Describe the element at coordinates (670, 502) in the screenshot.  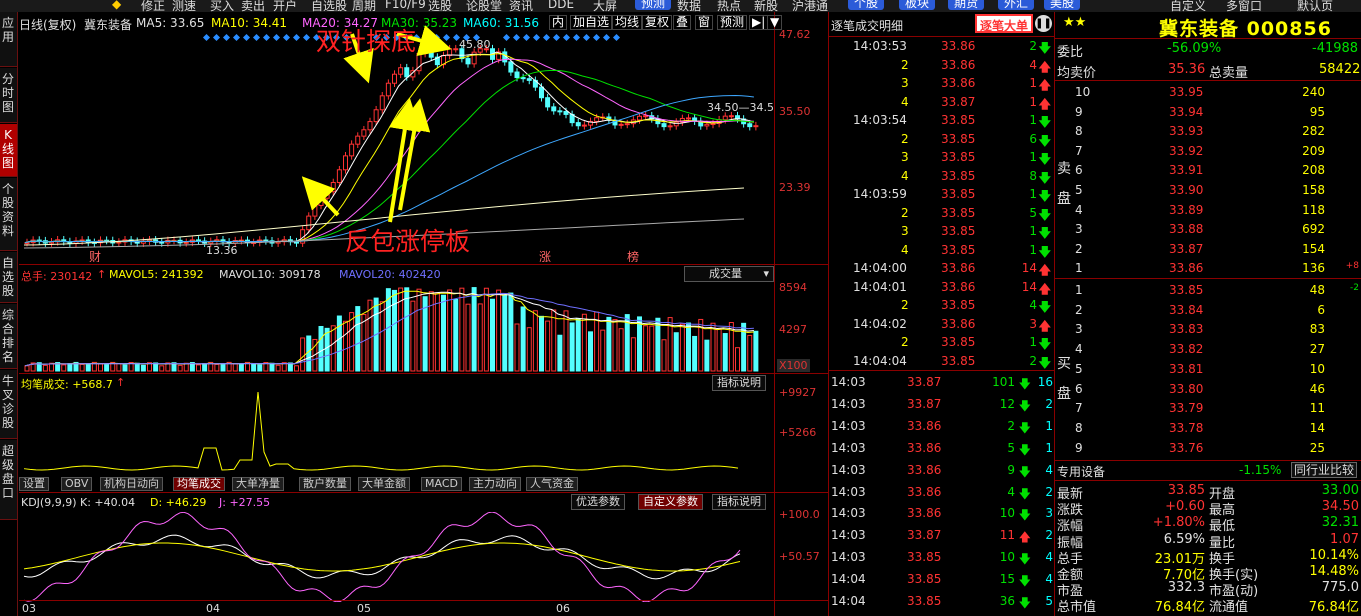
I see `kdj-button-1: 自定义参数` at that location.